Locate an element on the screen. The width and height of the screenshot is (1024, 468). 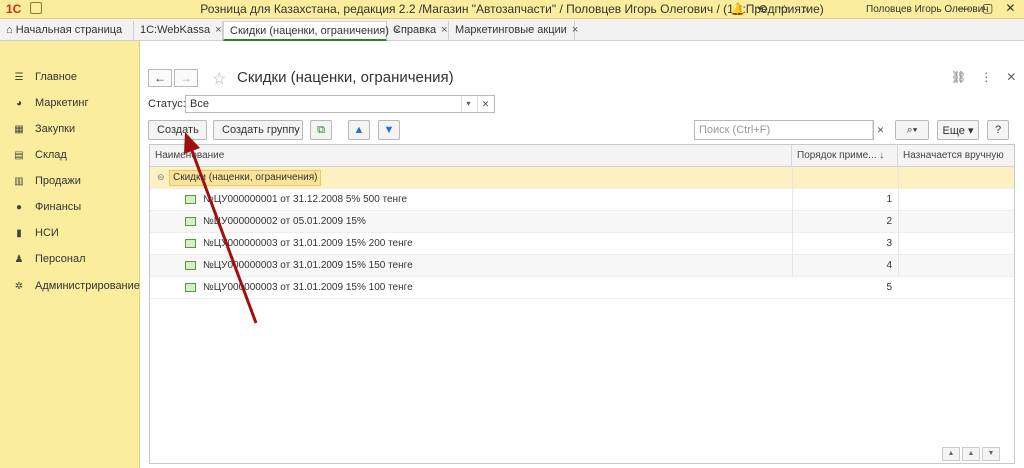
close-form-icon: ✕ is located at coordinates (1011, 77).